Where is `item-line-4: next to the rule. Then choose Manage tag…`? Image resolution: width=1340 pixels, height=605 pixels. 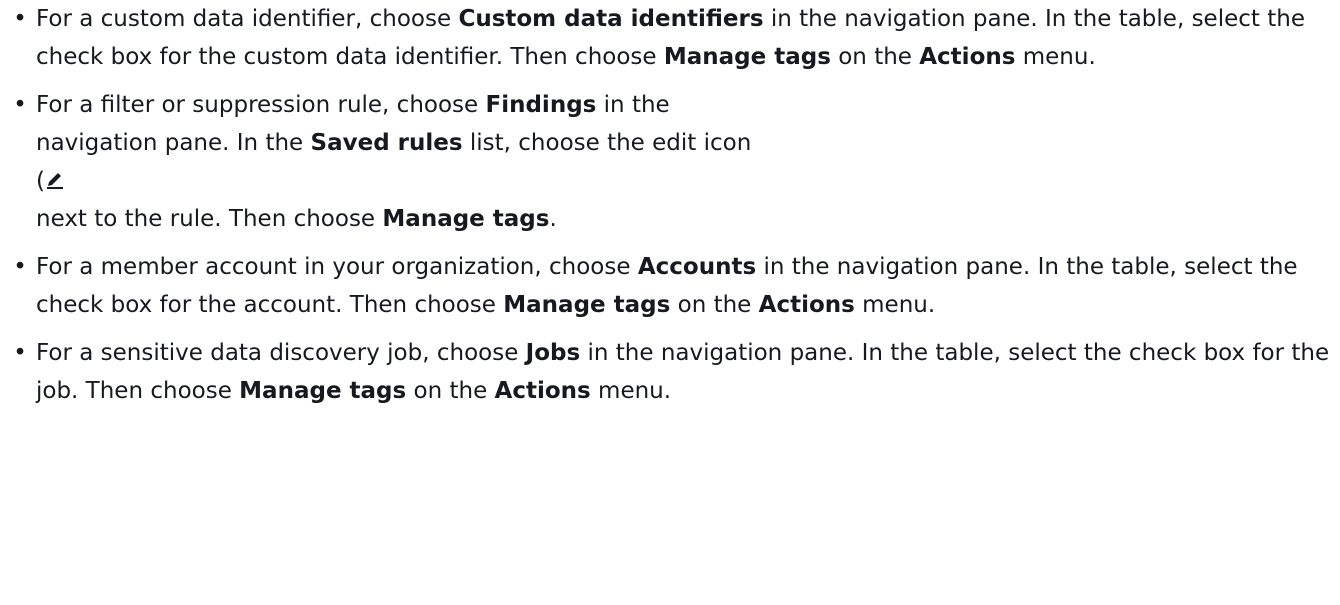
item-line-4: next to the rule. Then choose Manage tag… is located at coordinates (296, 219).